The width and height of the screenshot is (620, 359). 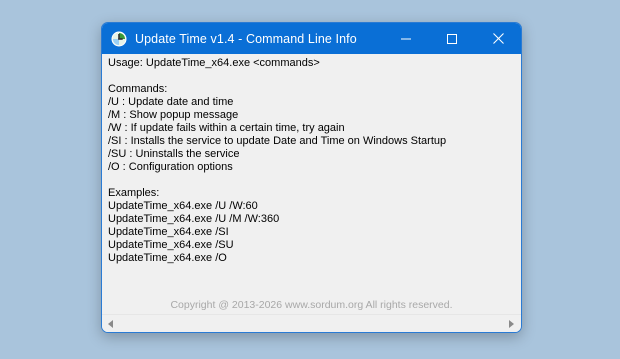 I want to click on app-clock-icon, so click(x=119, y=39).